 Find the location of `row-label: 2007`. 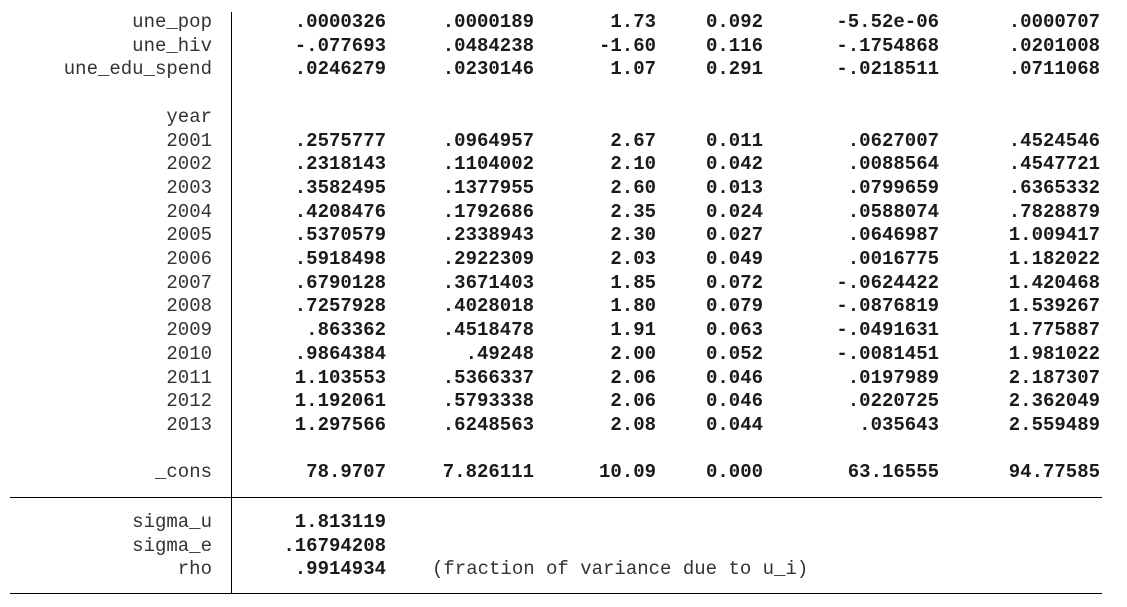

row-label: 2007 is located at coordinates (189, 282).